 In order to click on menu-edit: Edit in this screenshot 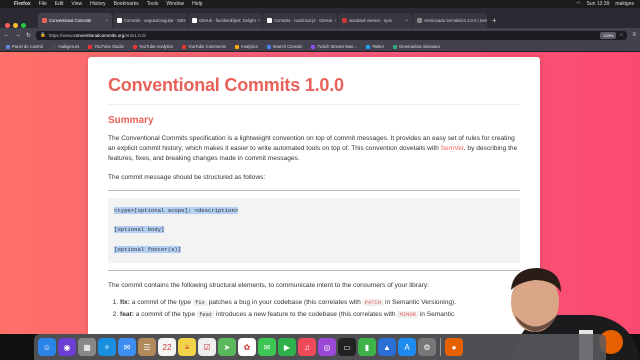, I will do `click(59, 4)`.